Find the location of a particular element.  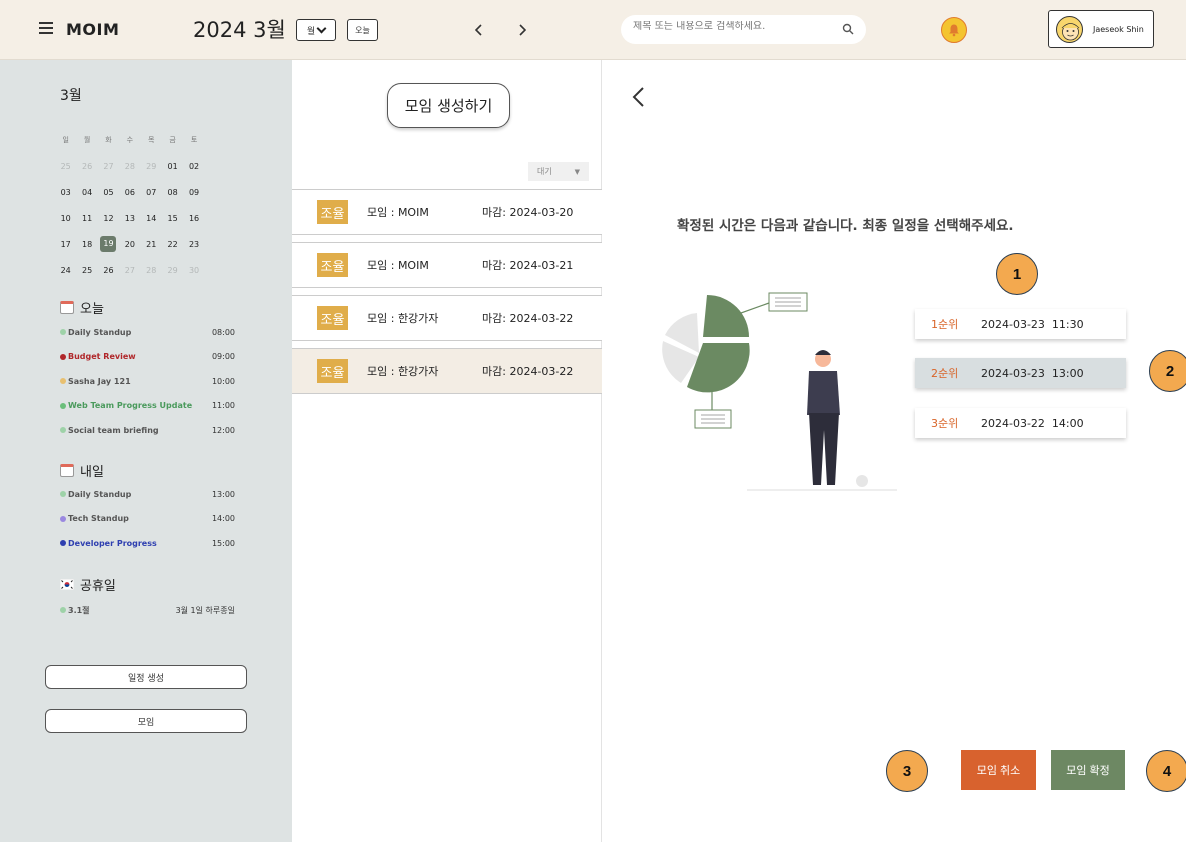

calendar-day: 16 is located at coordinates (193, 218).